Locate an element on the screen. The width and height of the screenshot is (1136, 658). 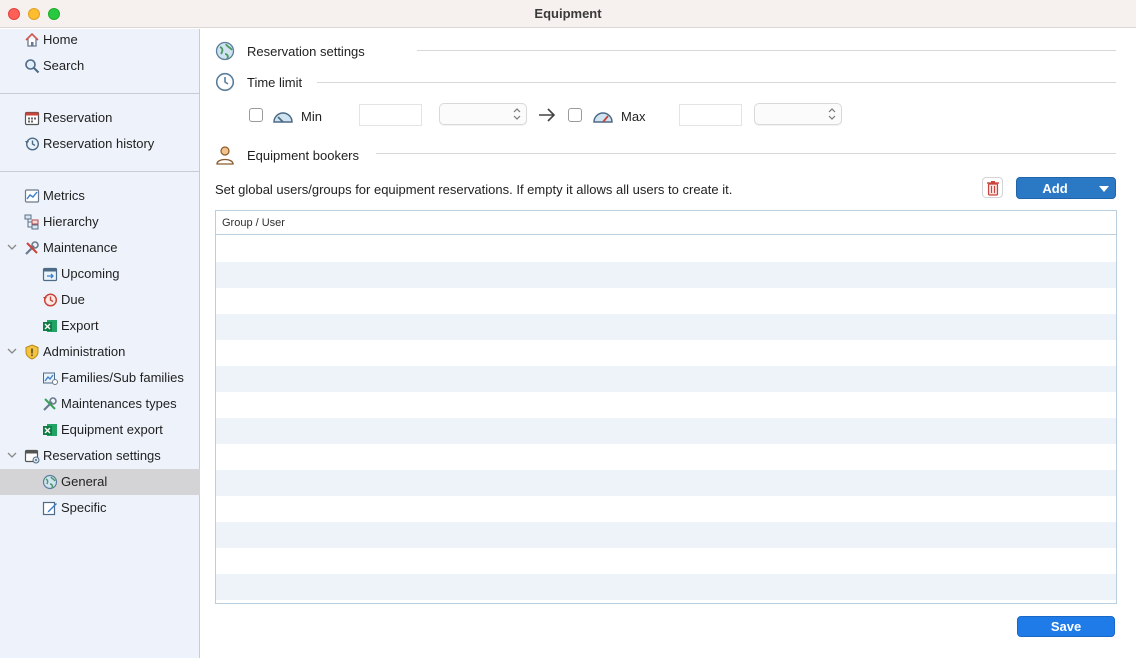
sidebar-item-home: Home is located at coordinates (100, 40).